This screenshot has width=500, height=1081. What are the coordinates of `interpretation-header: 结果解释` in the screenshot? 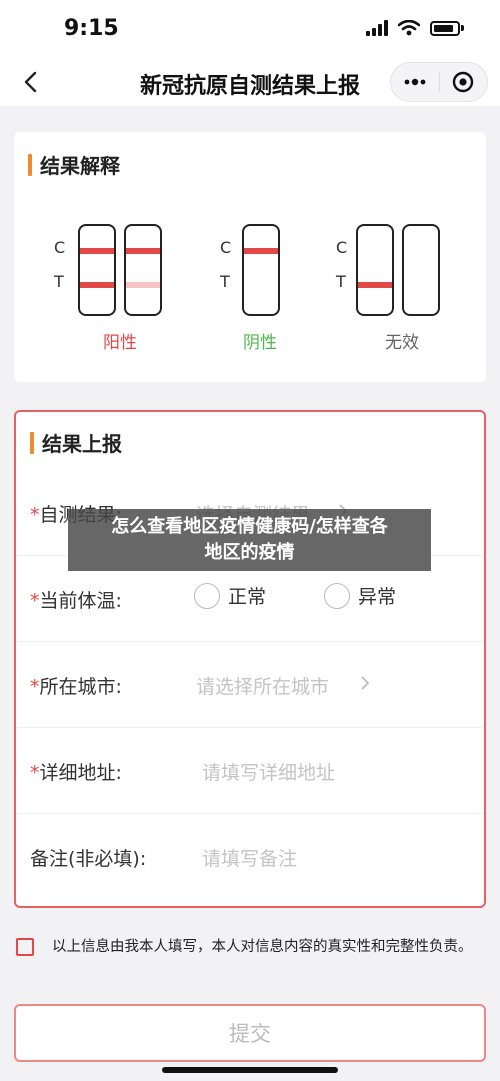 It's located at (74, 164).